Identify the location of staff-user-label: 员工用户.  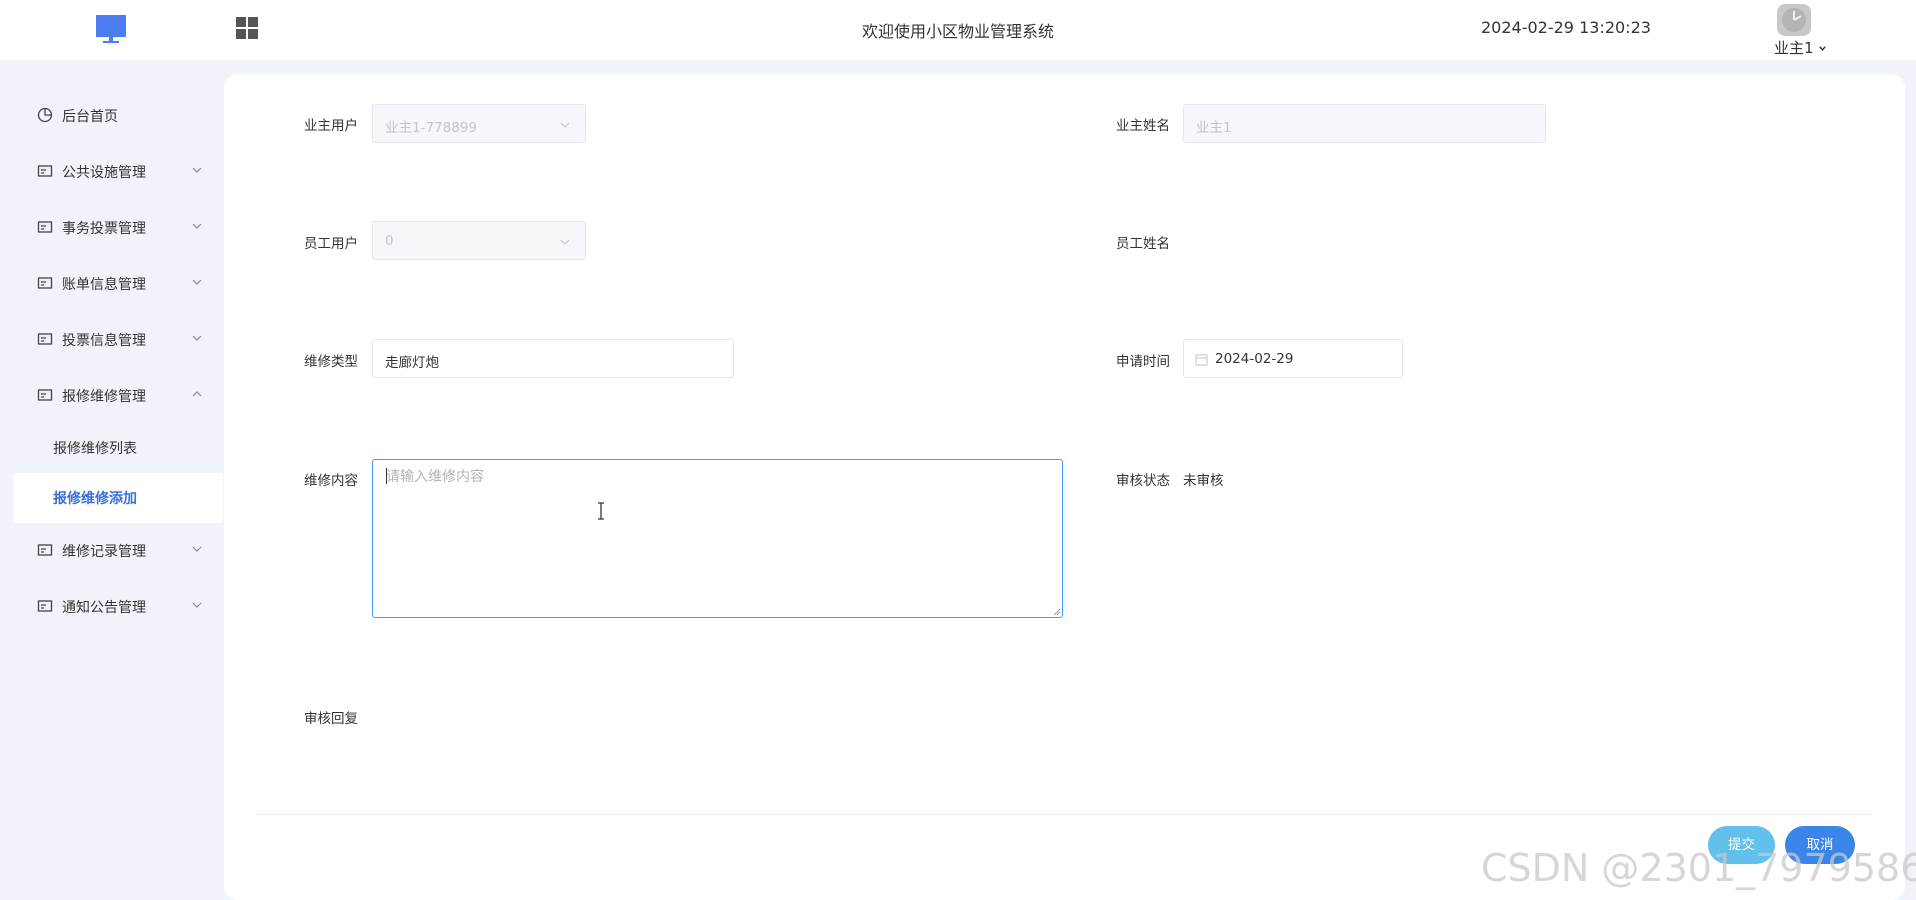
(331, 244).